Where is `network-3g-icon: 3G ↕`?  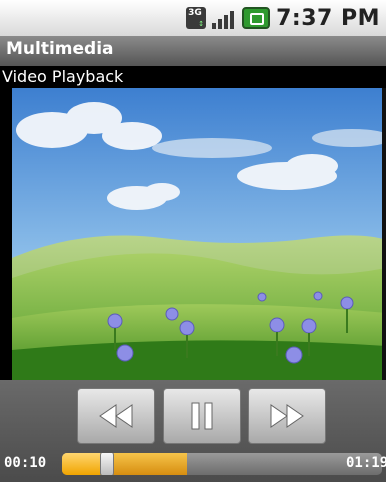
network-3g-icon: 3G ↕ is located at coordinates (196, 18).